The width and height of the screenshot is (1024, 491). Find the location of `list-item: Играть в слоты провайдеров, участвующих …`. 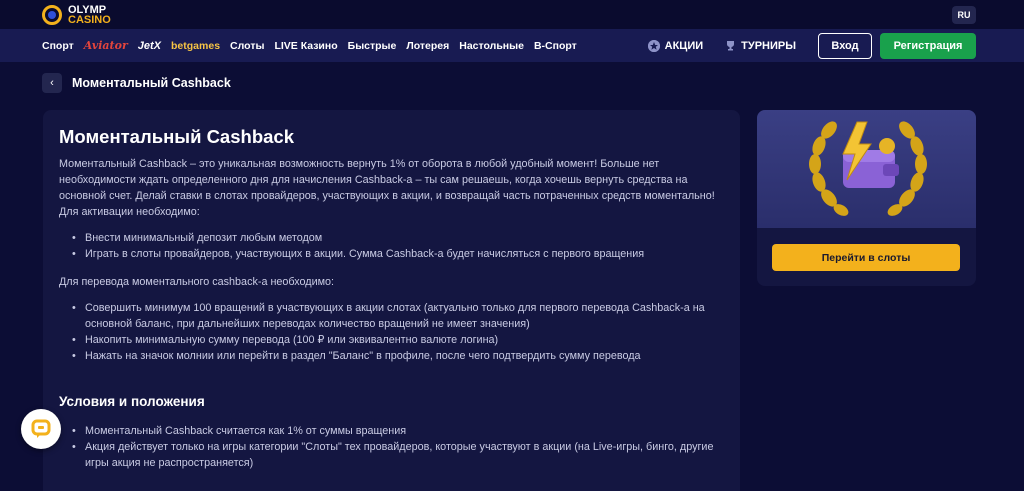

list-item: Играть в слоты провайдеров, участвующих … is located at coordinates (398, 254).